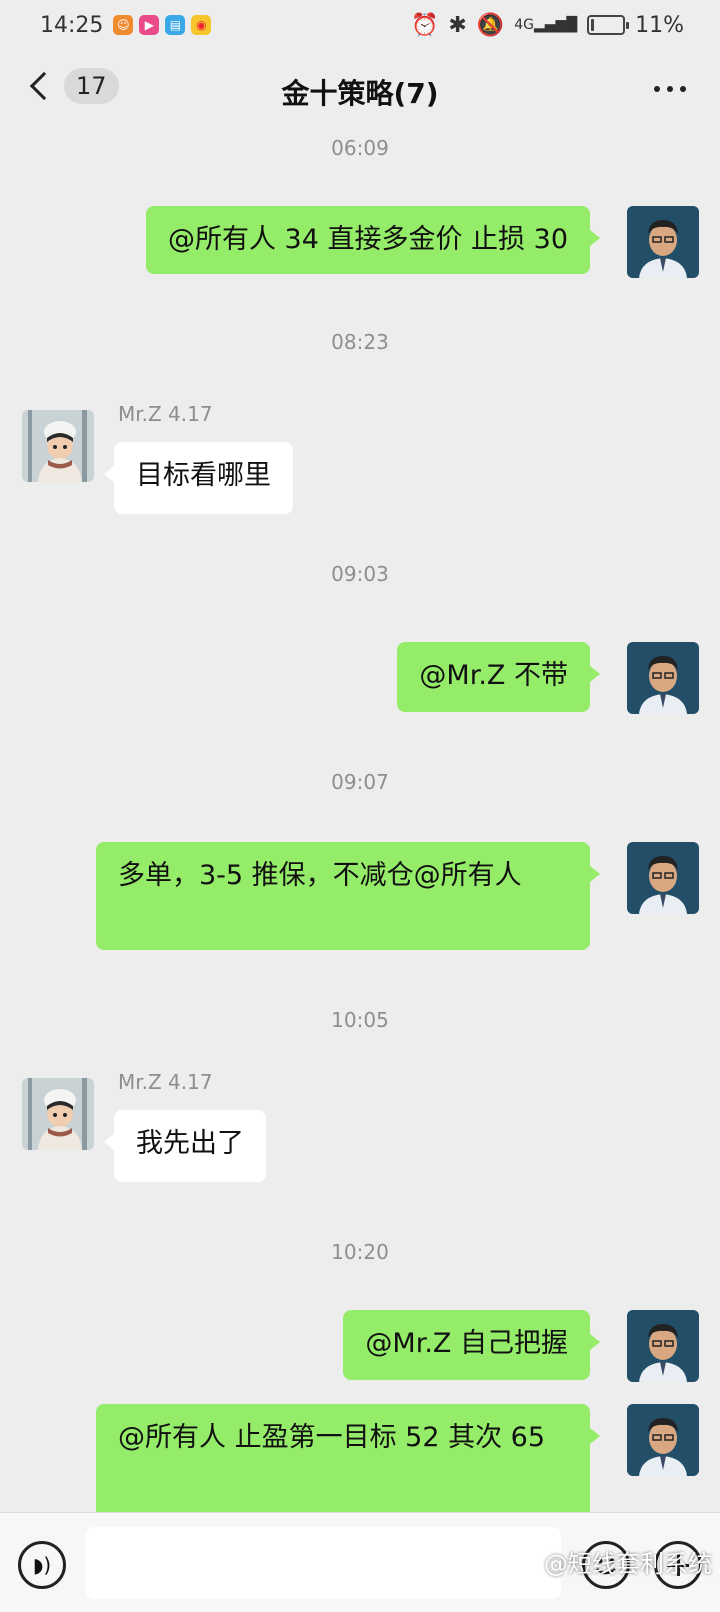  I want to click on timestamp: 09:03, so click(360, 574).